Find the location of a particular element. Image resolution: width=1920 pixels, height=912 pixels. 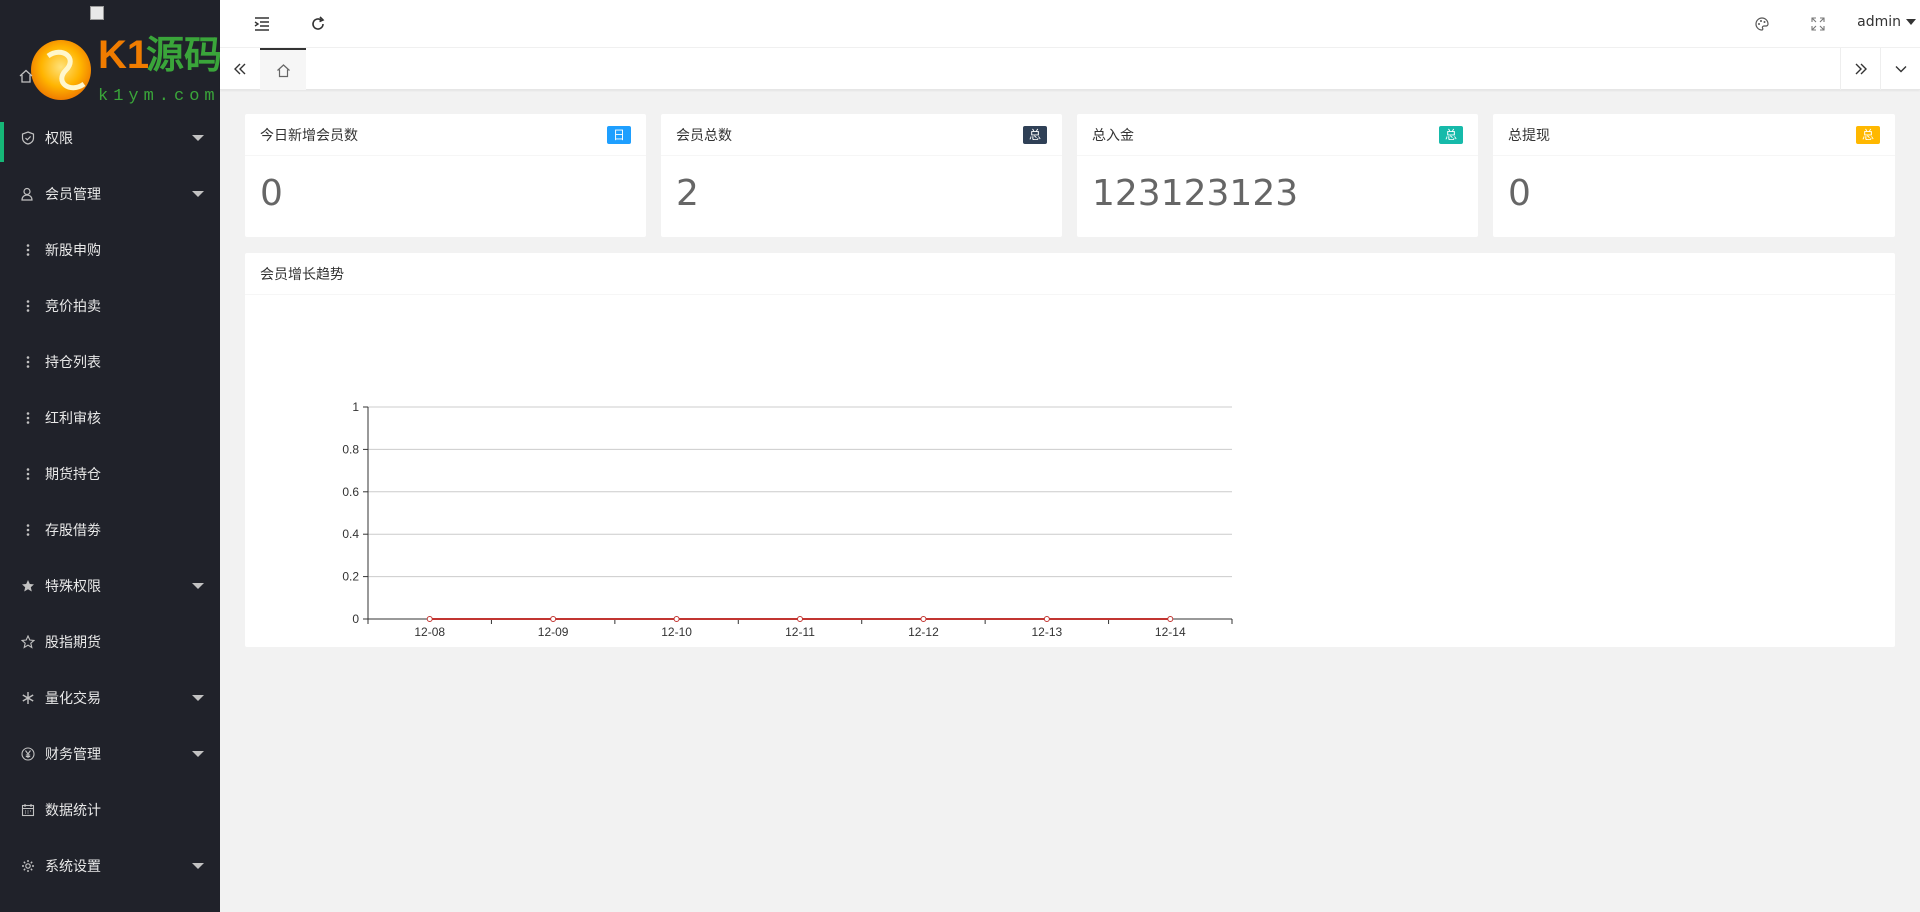

tabs-bar is located at coordinates (1070, 69).